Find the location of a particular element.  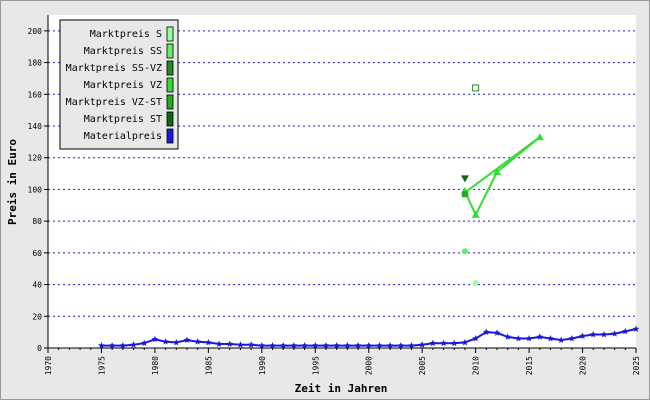

legend-label: Marktpreis VZ is located at coordinates (123, 85).